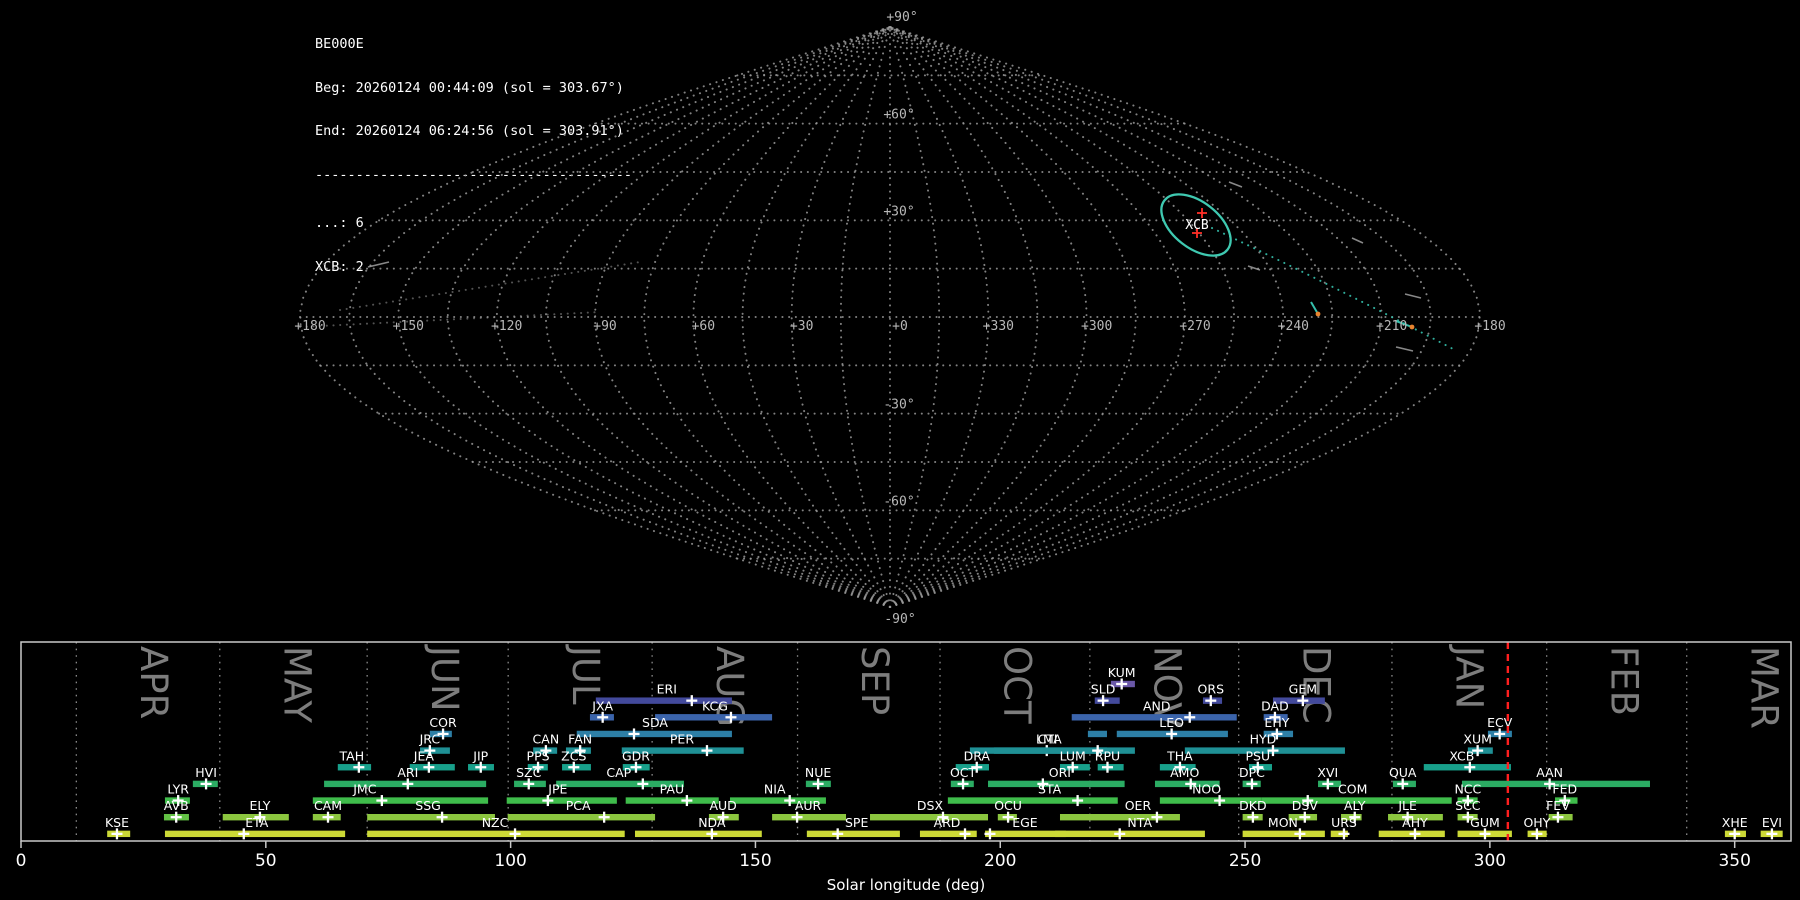  What do you see at coordinates (444, 678) in the screenshot?
I see `month-label: JUN` at bounding box center [444, 678].